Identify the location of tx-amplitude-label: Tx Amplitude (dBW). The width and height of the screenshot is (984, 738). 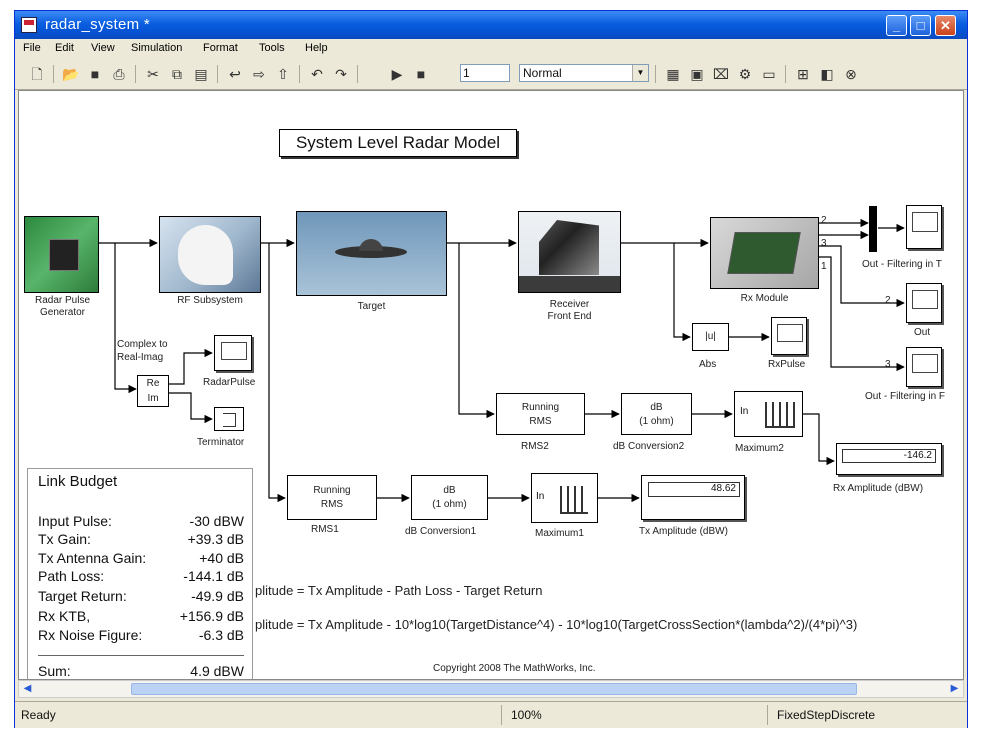
(683, 531).